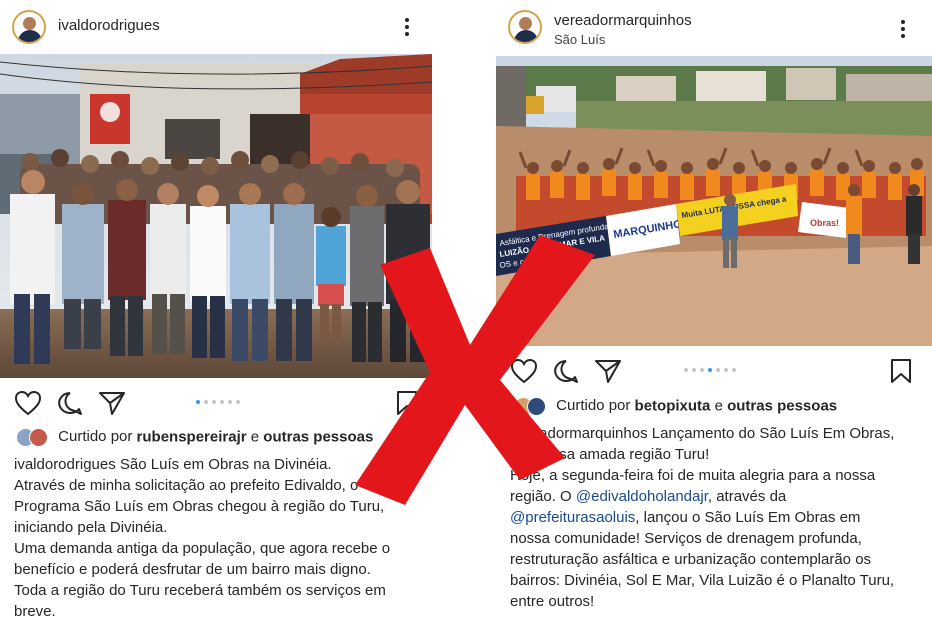  I want to click on caption-line: São Luís em Obras na Divinéia., so click(225, 464).